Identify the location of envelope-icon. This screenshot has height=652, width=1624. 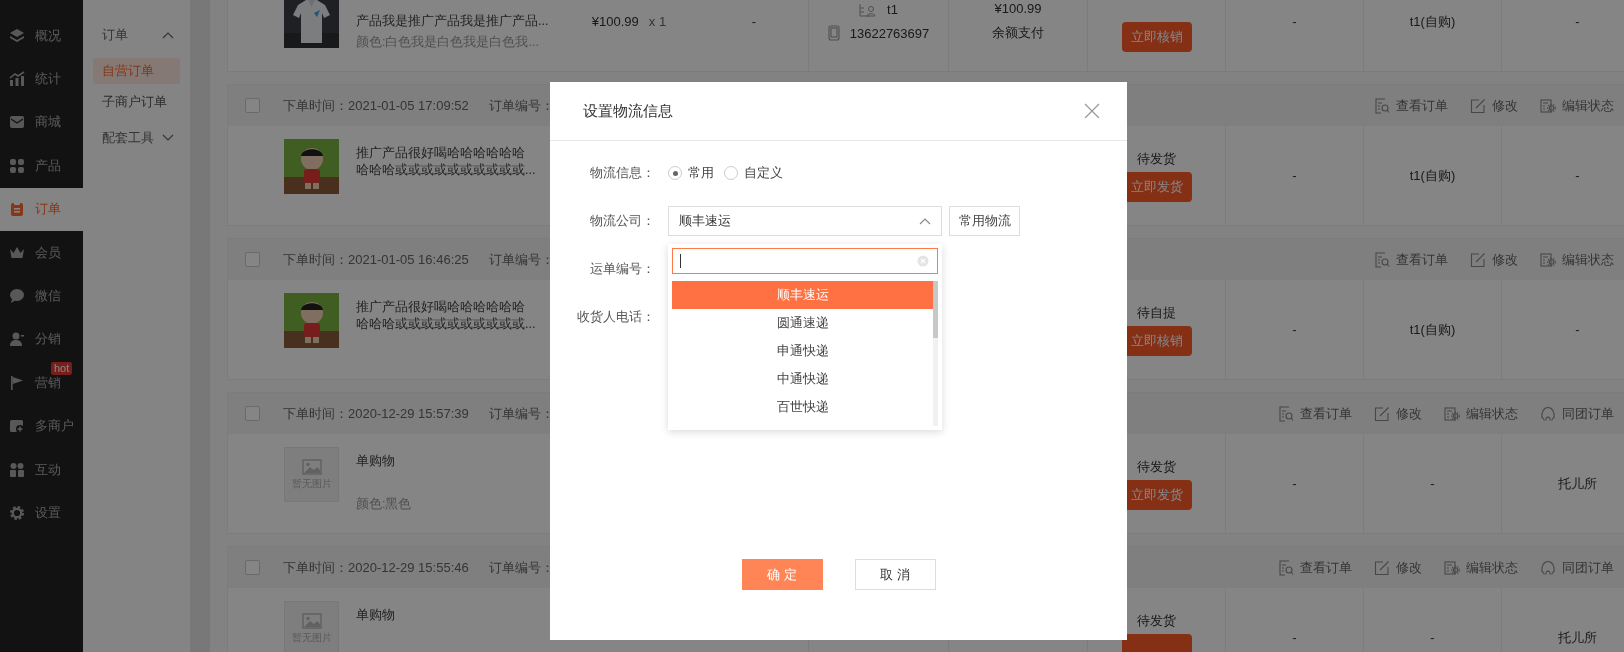
(17, 122).